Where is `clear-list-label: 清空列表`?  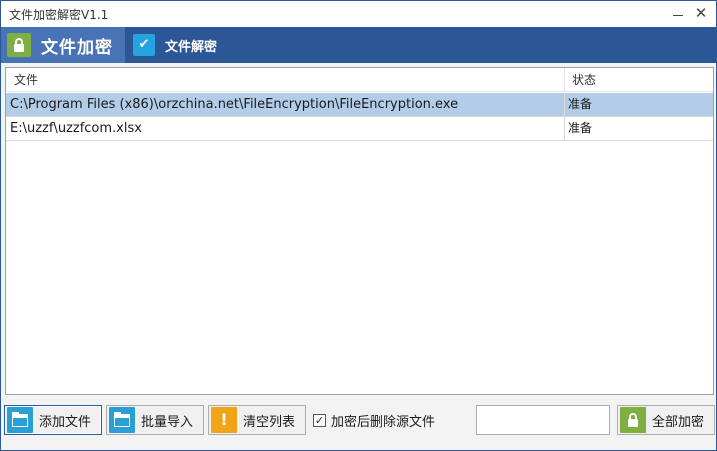
clear-list-label: 清空列表 is located at coordinates (269, 422).